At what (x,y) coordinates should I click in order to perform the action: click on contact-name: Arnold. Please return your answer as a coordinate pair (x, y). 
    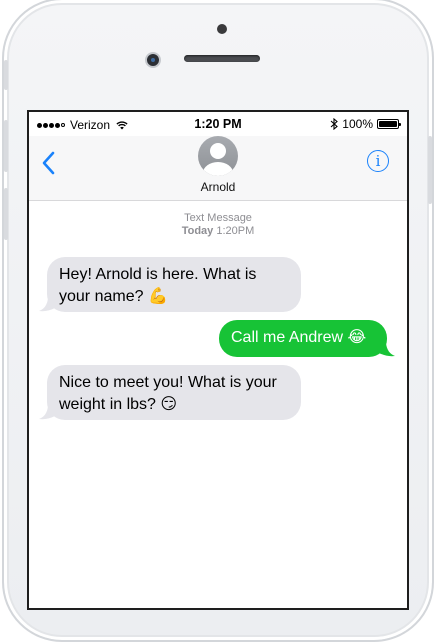
    Looking at the image, I should click on (218, 187).